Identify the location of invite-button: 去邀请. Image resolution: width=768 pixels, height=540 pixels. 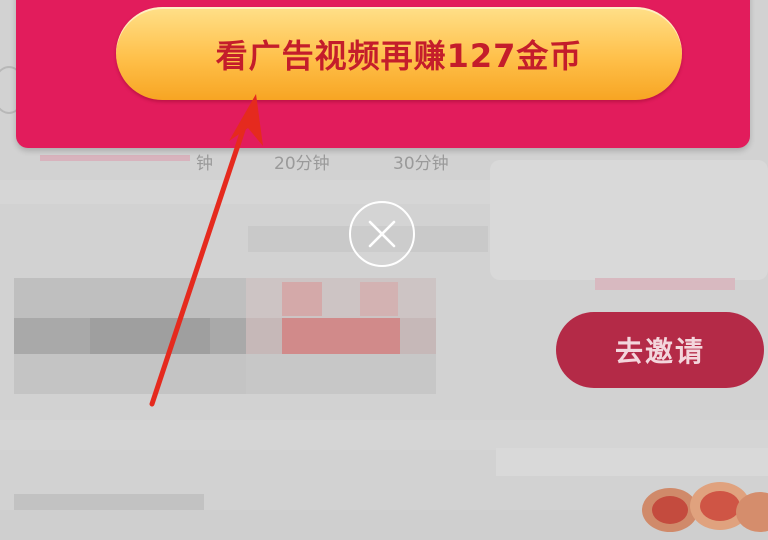
(660, 350).